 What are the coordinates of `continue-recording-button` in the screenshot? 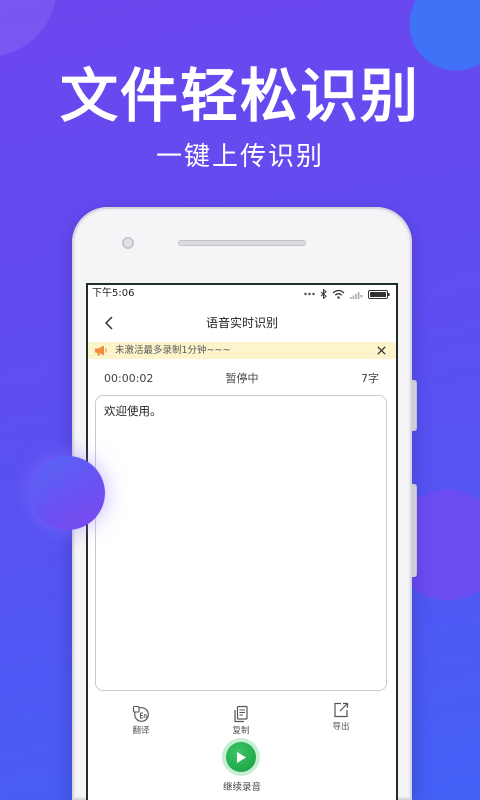 It's located at (241, 757).